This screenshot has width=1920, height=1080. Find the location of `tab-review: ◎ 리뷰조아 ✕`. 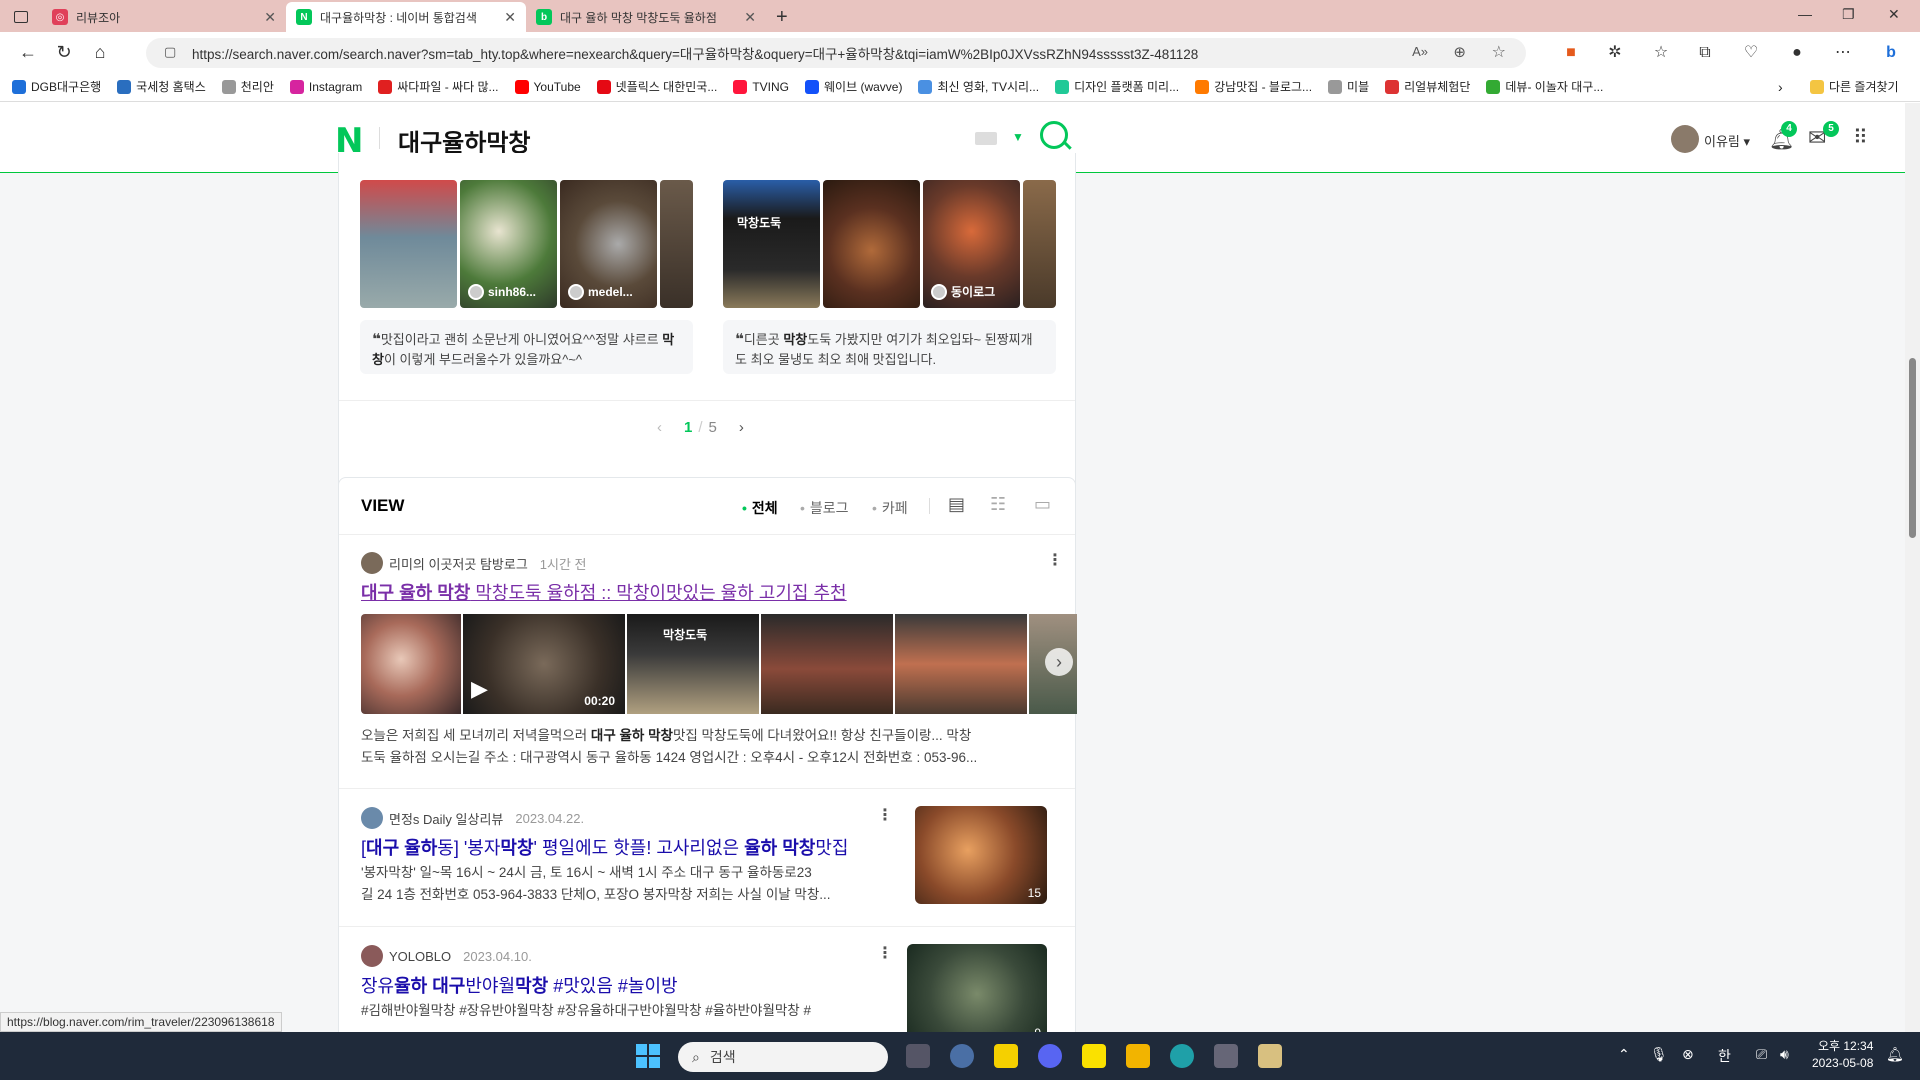

tab-review: ◎ 리뷰조아 ✕ is located at coordinates (164, 17).